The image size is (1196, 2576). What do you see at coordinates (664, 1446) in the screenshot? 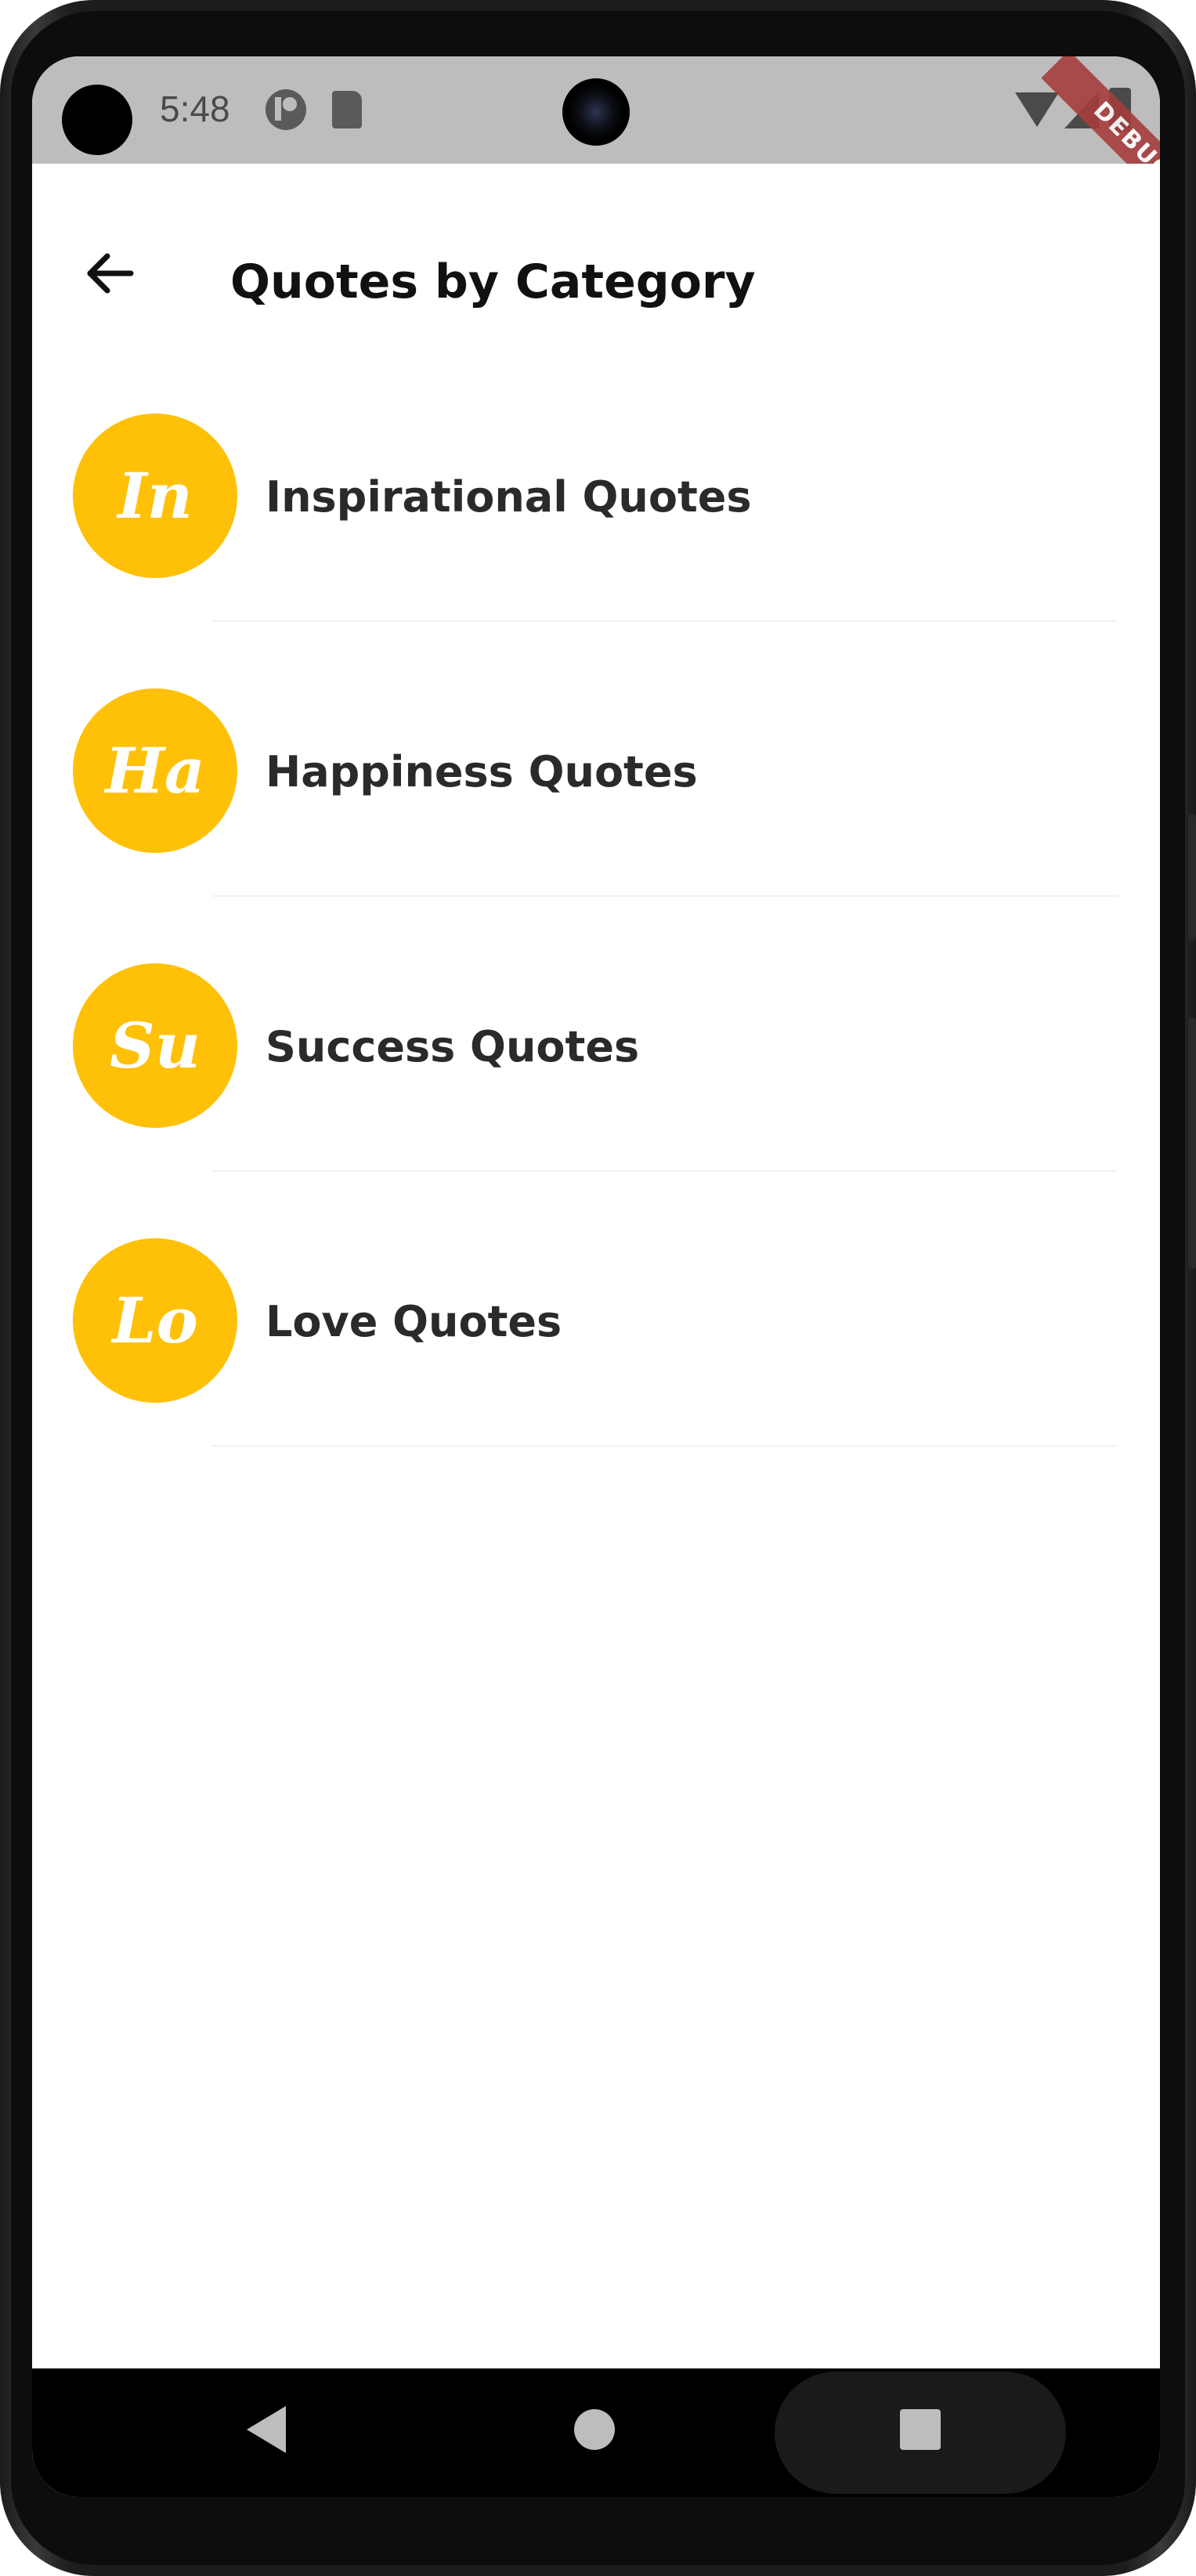
I see `divider` at bounding box center [664, 1446].